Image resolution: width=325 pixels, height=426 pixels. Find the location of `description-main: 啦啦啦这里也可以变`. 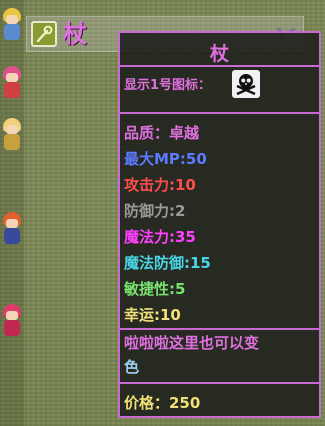

description-main: 啦啦啦这里也可以变 is located at coordinates (192, 343).